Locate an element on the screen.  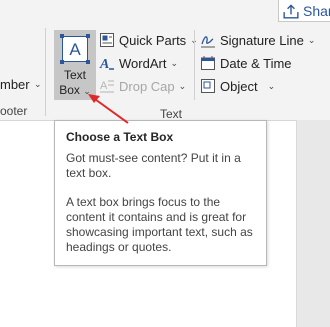
text-box-icon: A is located at coordinates (75, 49).